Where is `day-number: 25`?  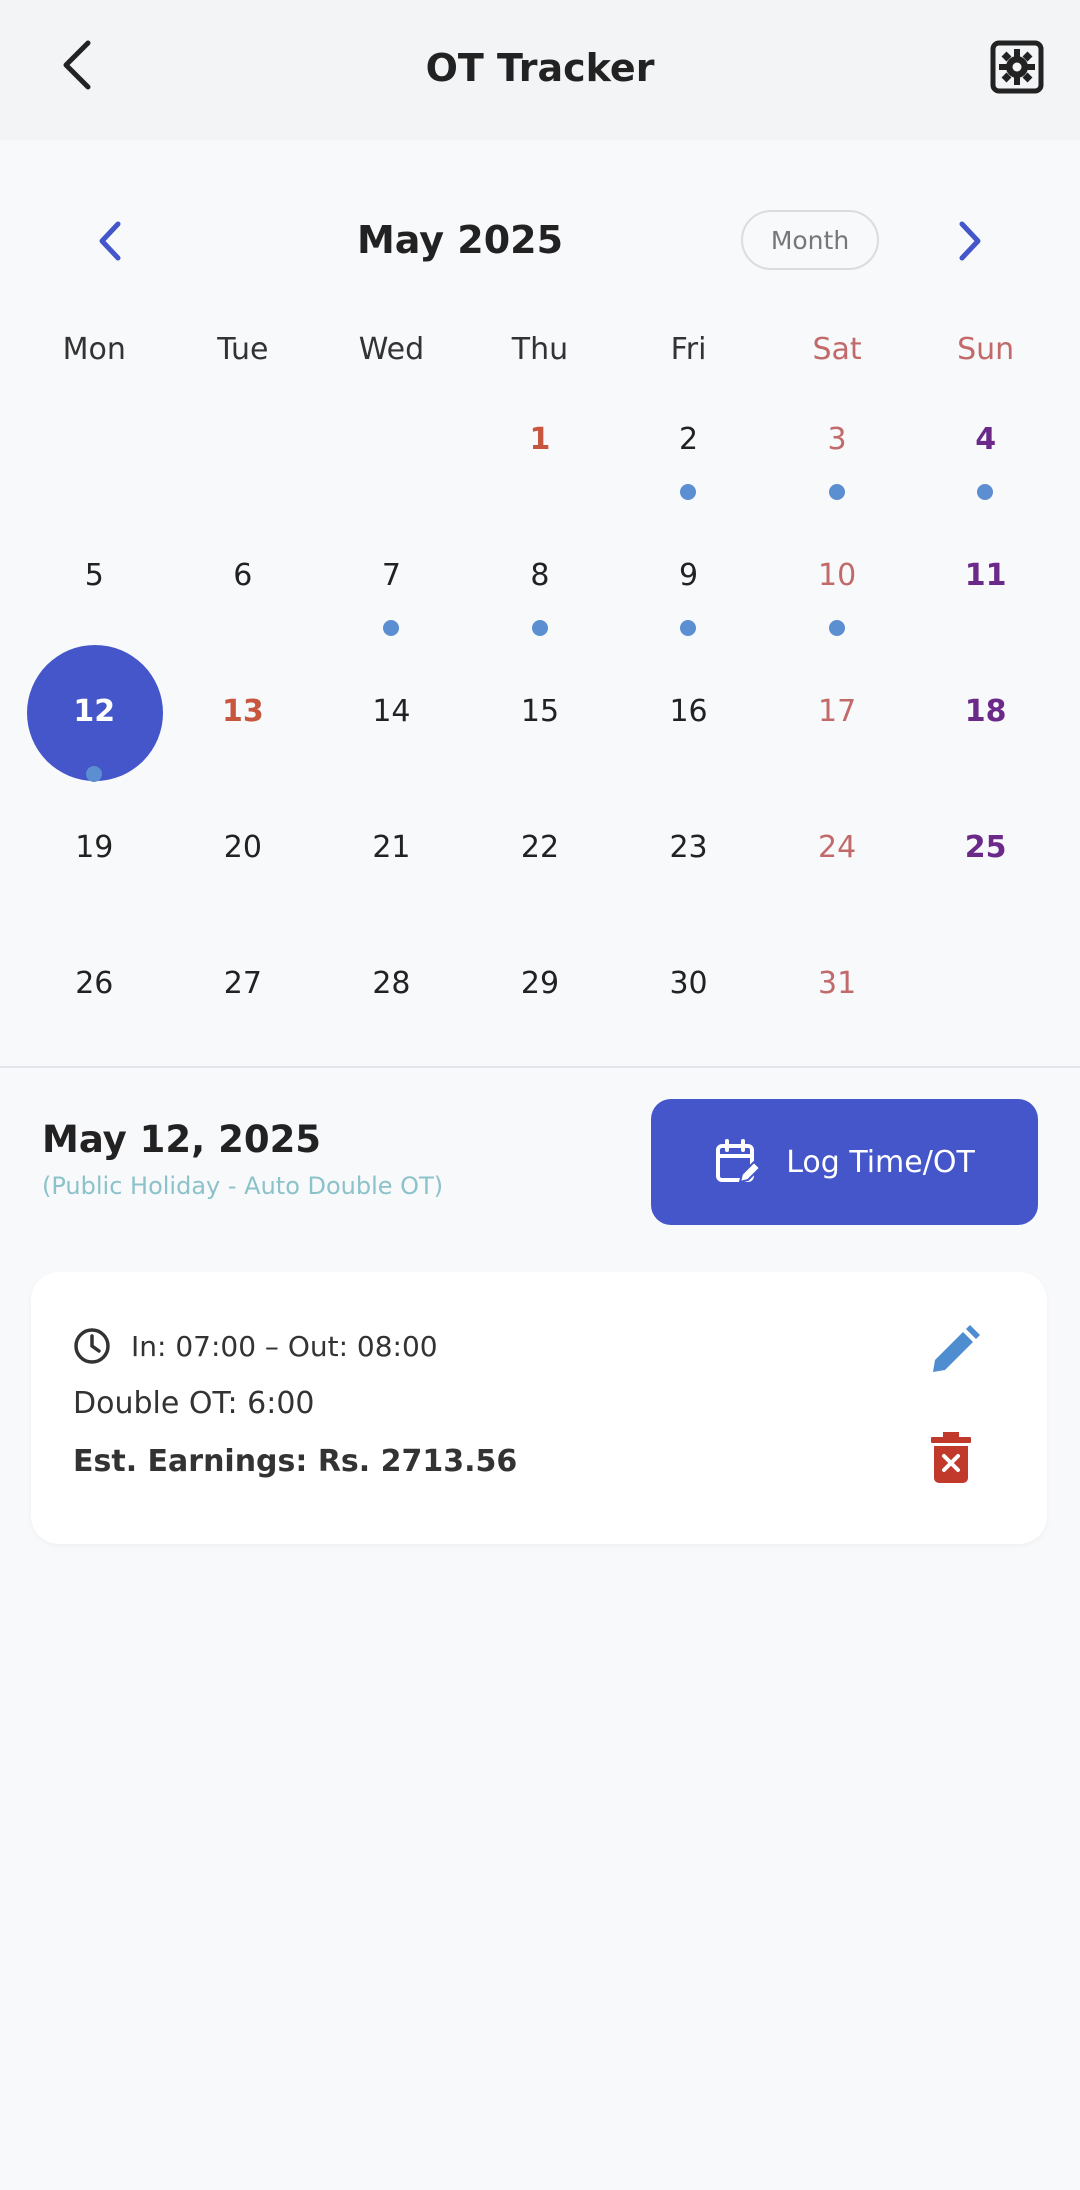
day-number: 25 is located at coordinates (985, 847).